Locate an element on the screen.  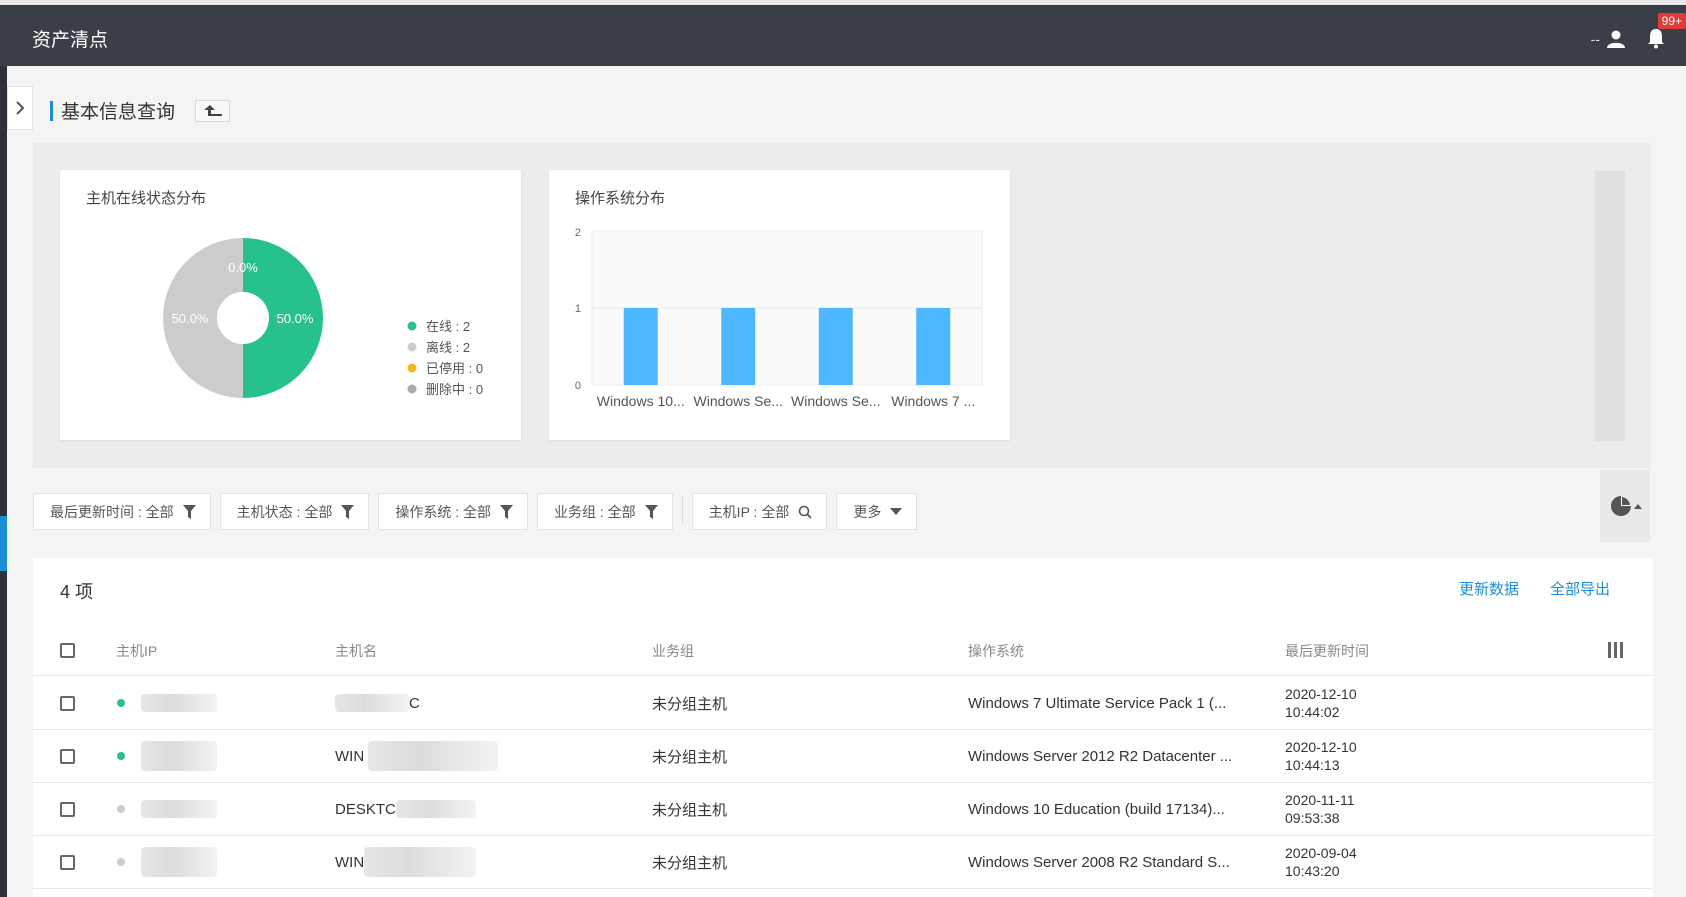
select-all-checkbox is located at coordinates (67, 650).